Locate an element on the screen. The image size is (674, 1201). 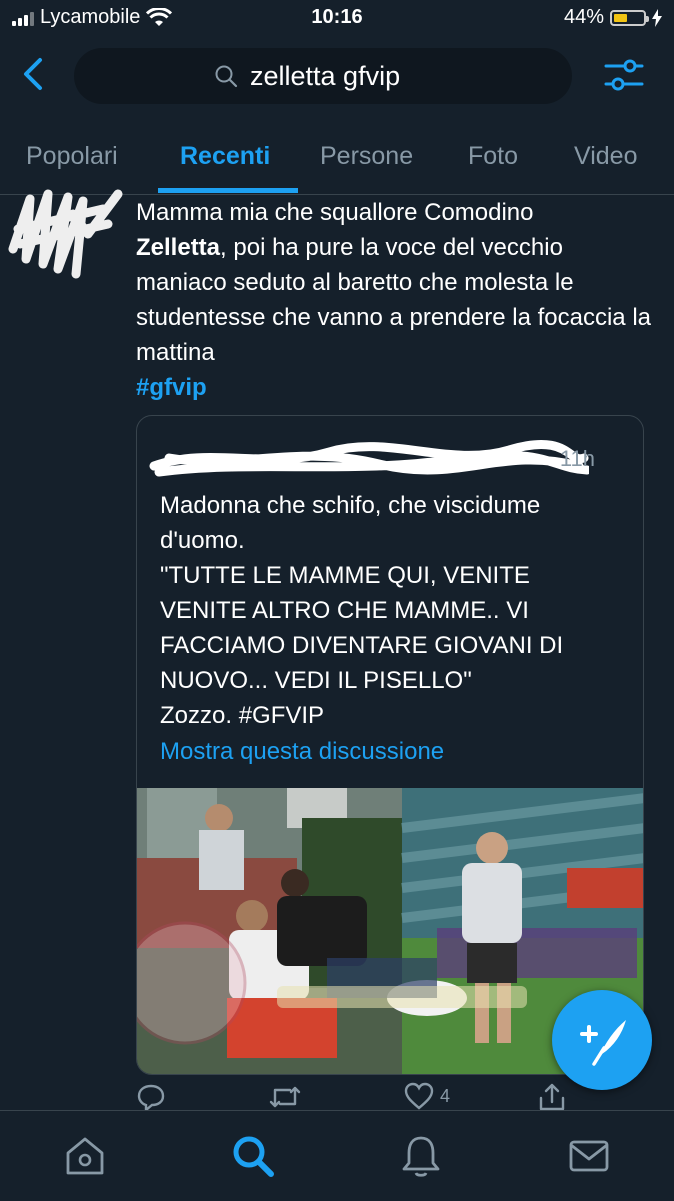
search-input is located at coordinates (340, 76).